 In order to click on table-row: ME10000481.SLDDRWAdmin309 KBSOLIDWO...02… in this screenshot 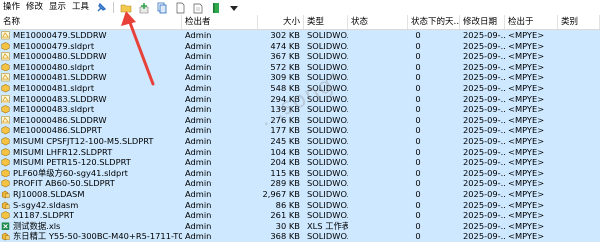, I will do `click(300, 77)`.